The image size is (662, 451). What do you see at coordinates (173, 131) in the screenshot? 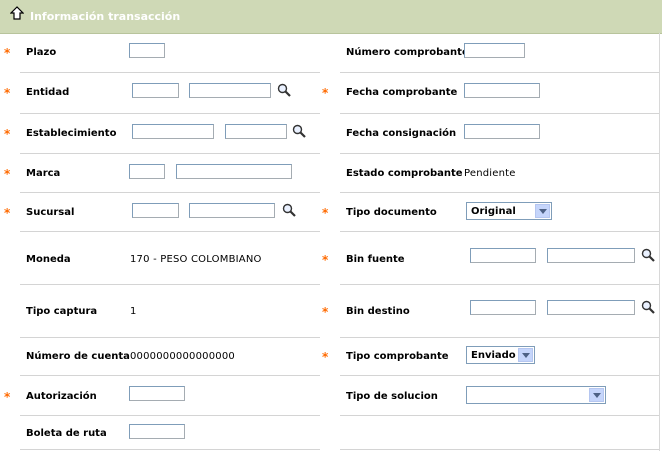
I see `establecimiento-code-input` at bounding box center [173, 131].